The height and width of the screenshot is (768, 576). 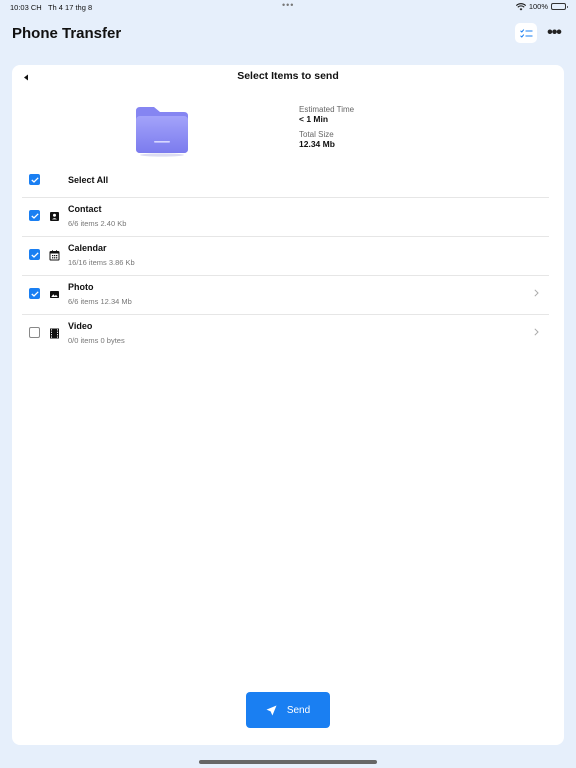 What do you see at coordinates (101, 262) in the screenshot?
I see `calendar-details: 16/16 items 3.86 Kb` at bounding box center [101, 262].